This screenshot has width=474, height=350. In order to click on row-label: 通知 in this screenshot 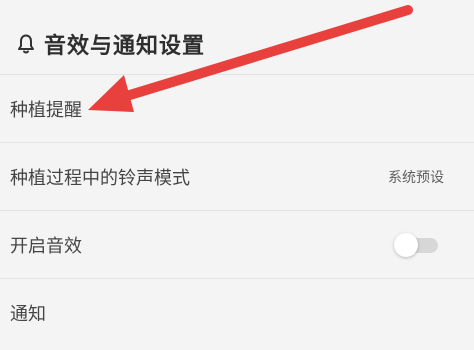, I will do `click(28, 314)`.